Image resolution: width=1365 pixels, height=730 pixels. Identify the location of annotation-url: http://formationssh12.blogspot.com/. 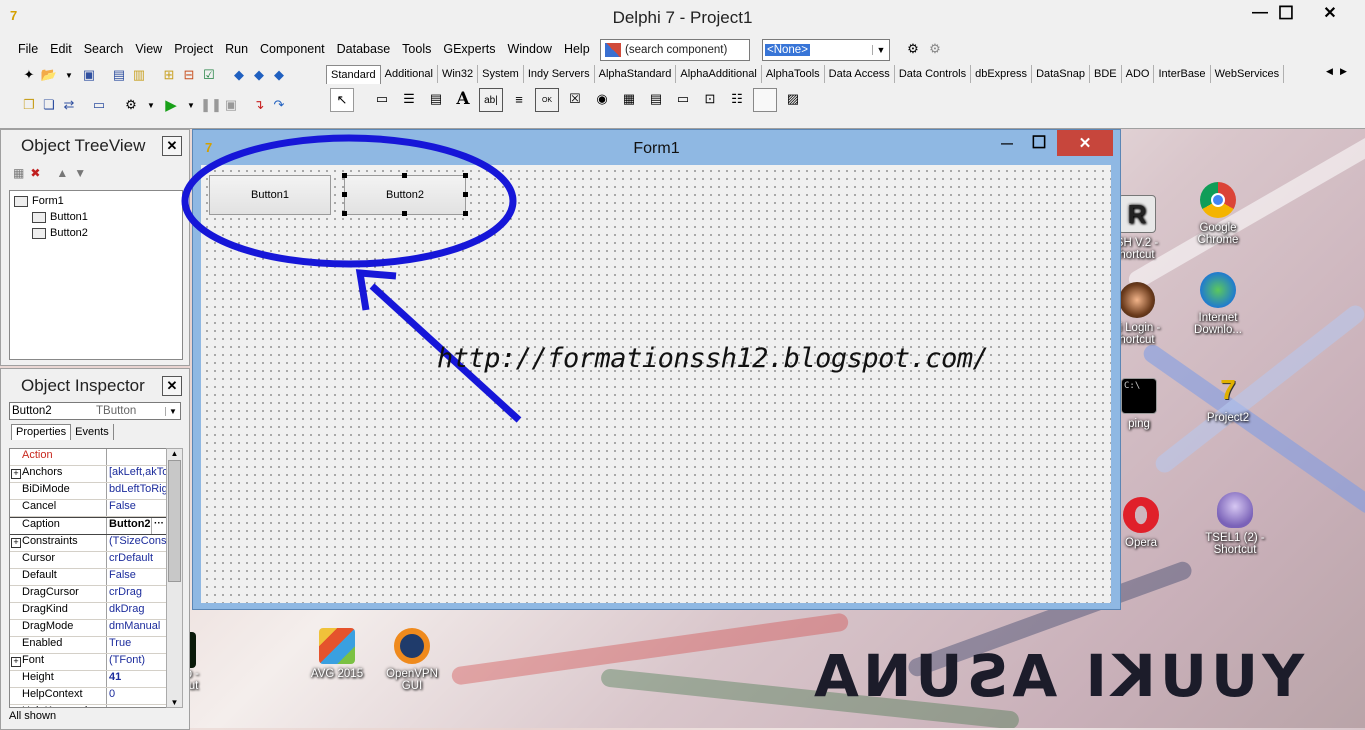
(713, 358).